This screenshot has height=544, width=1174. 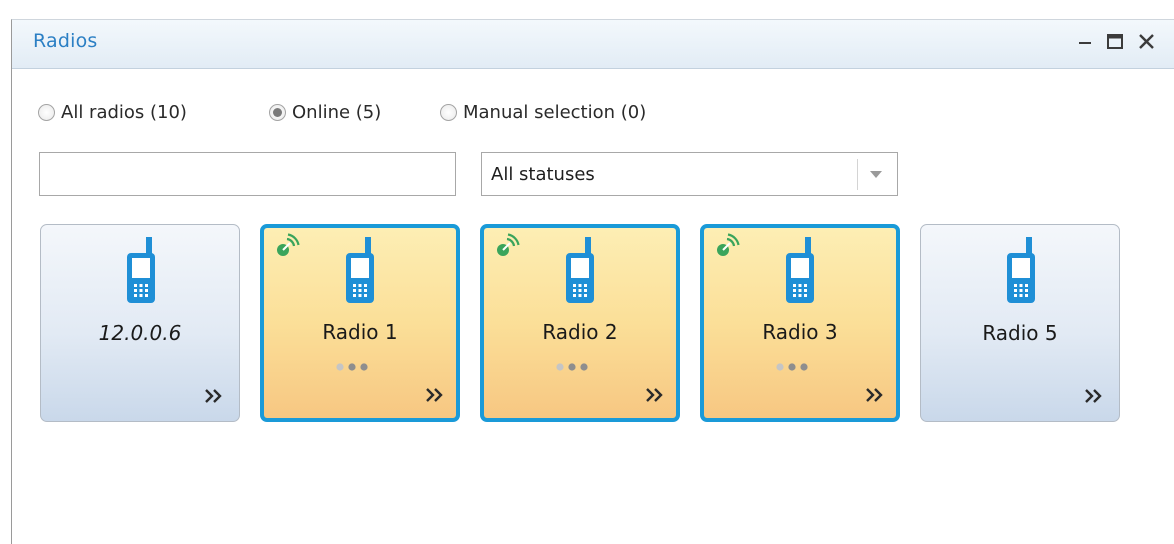 I want to click on radio-name: Radio 1, so click(x=360, y=332).